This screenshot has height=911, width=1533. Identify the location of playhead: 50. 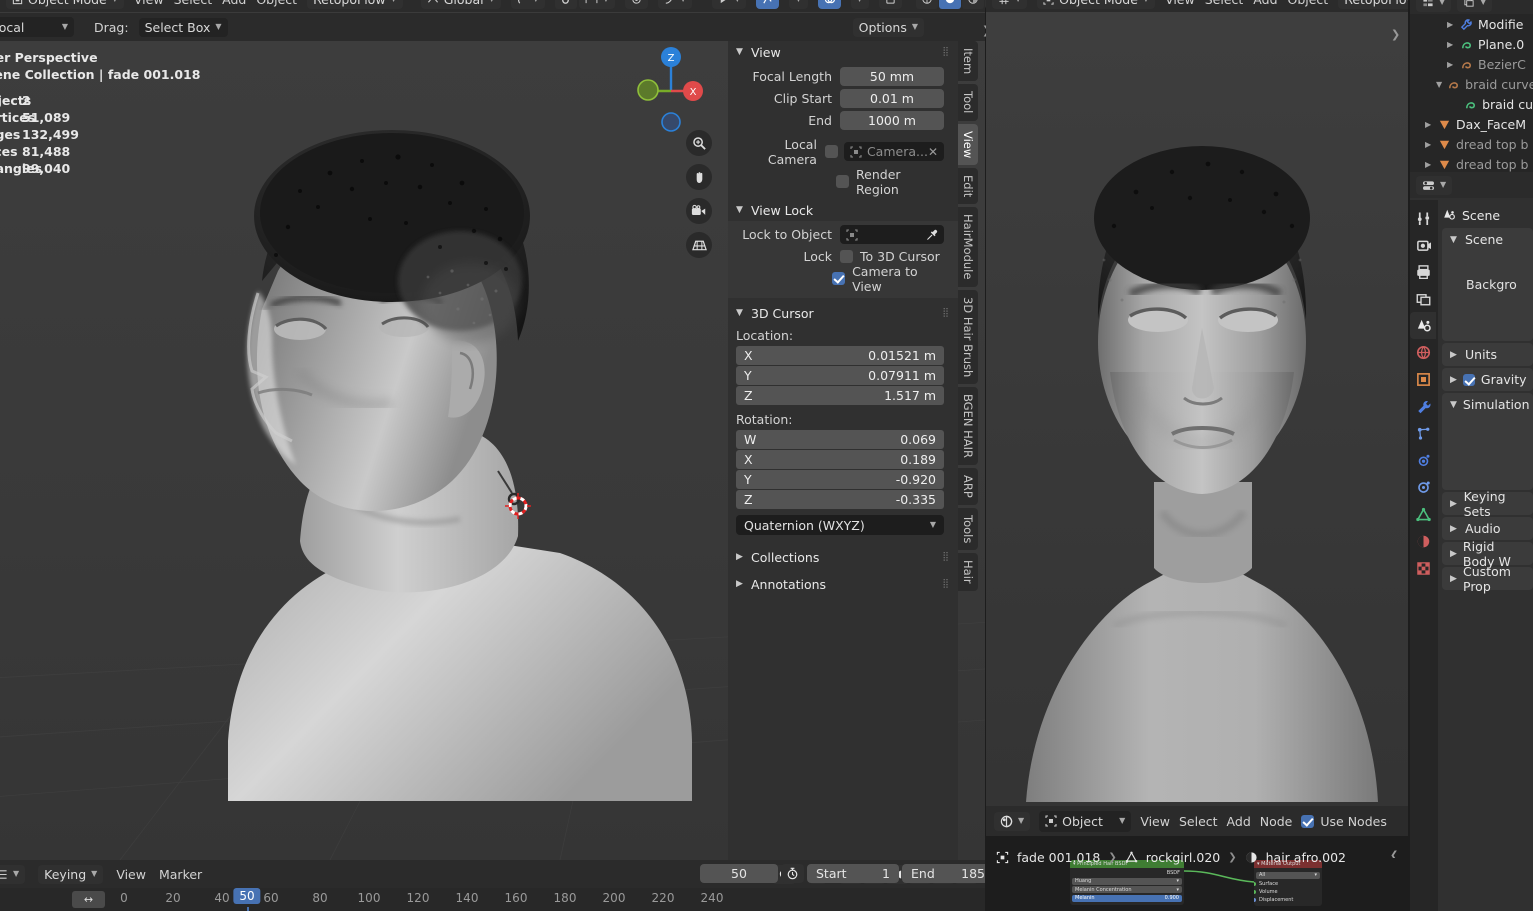
(253, 899).